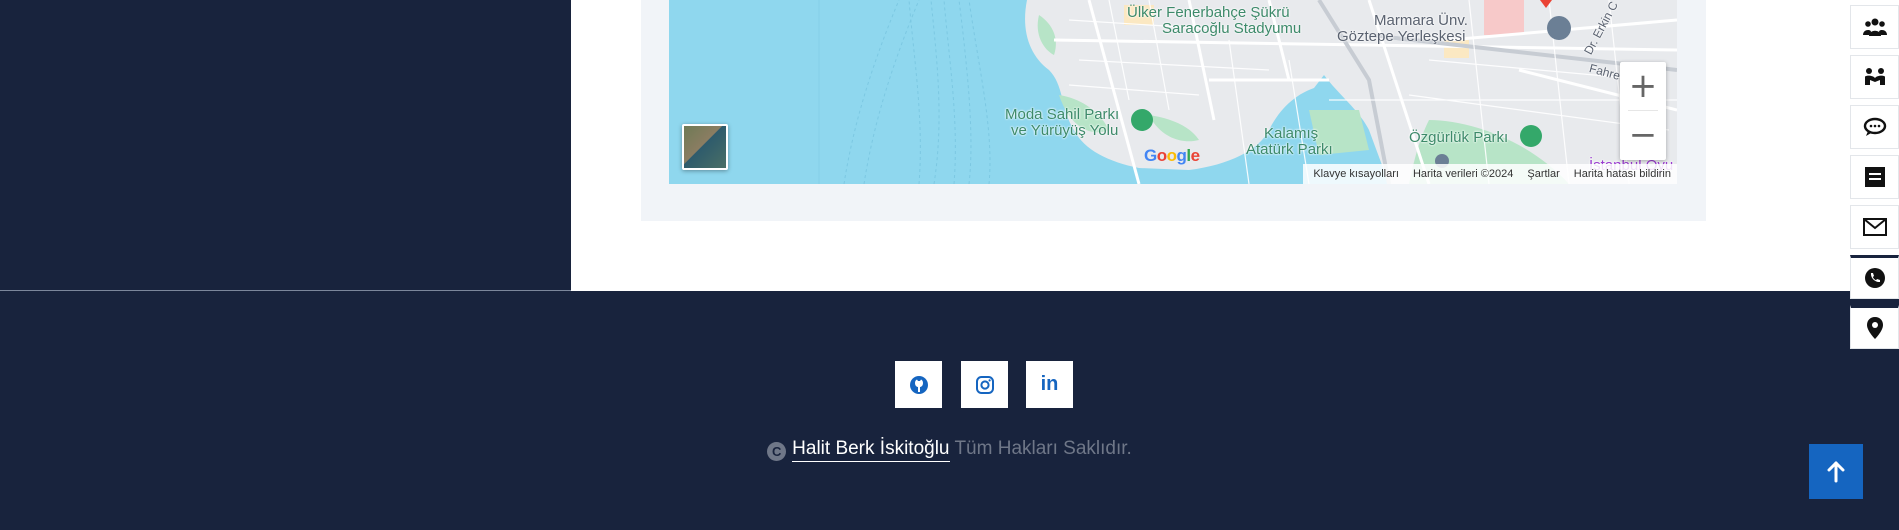 This screenshot has width=1899, height=530. I want to click on instagram-button, so click(984, 384).